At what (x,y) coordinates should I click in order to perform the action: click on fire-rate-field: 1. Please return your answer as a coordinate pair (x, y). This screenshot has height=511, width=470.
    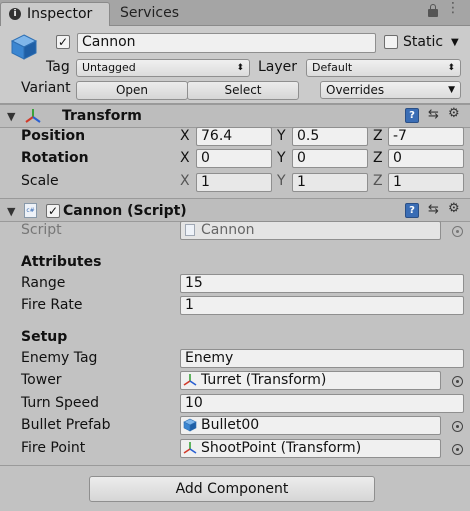
    Looking at the image, I should click on (322, 305).